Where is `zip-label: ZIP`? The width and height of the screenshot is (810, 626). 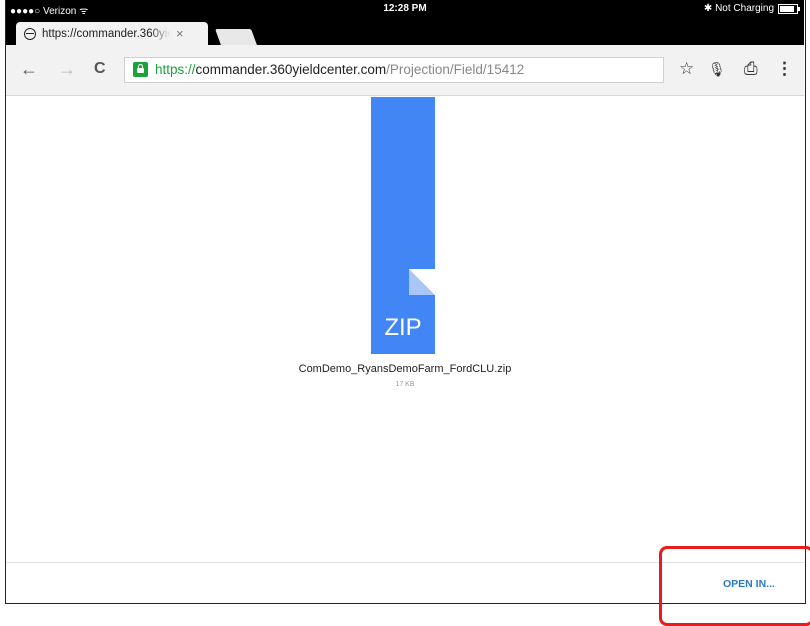 zip-label: ZIP is located at coordinates (403, 327).